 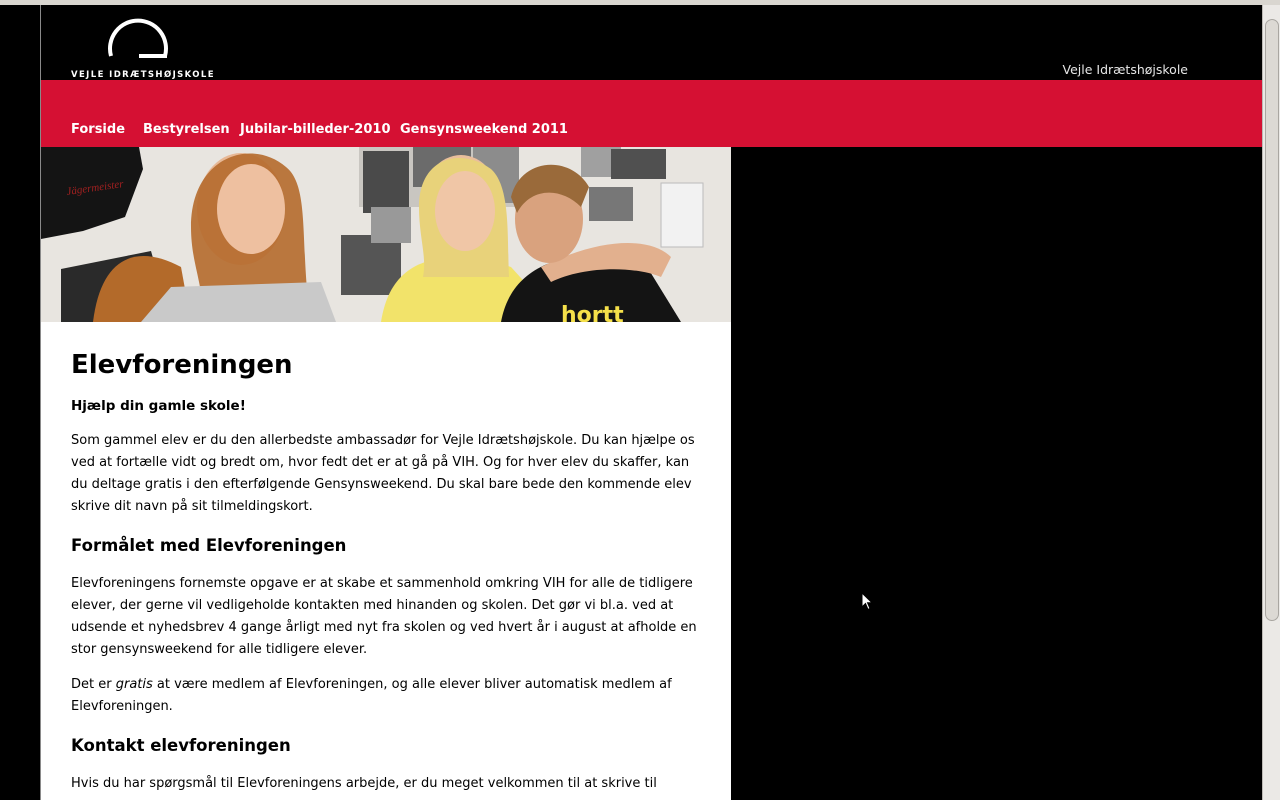 I want to click on page-title: Elevforeningen, so click(x=182, y=365).